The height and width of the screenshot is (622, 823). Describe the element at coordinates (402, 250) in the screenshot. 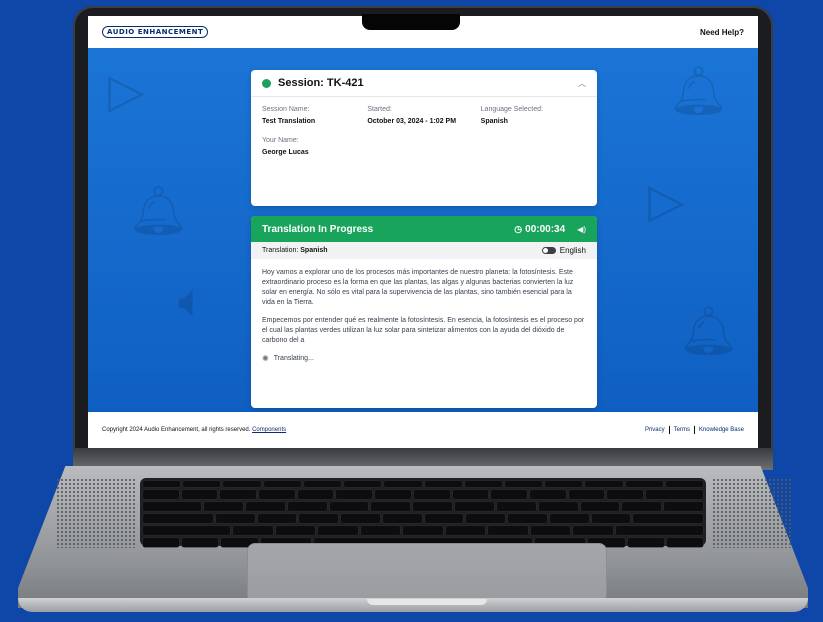

I see `translation-language: Translation: Spanish` at that location.